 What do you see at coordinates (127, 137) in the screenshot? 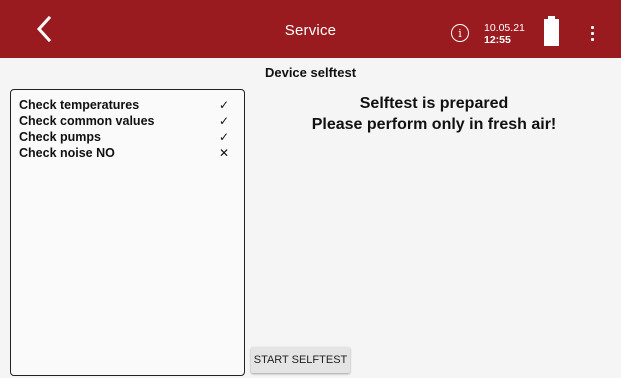
I see `check-item-pumps: Check pumps ✓` at bounding box center [127, 137].